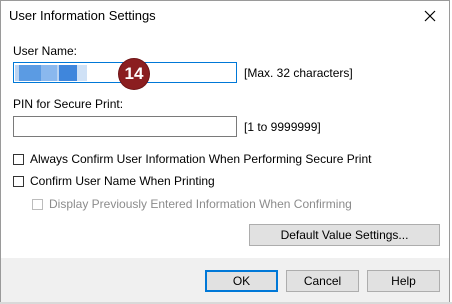 The height and width of the screenshot is (304, 452). Describe the element at coordinates (225, 16) in the screenshot. I see `title-bar: User Information Settings` at that location.